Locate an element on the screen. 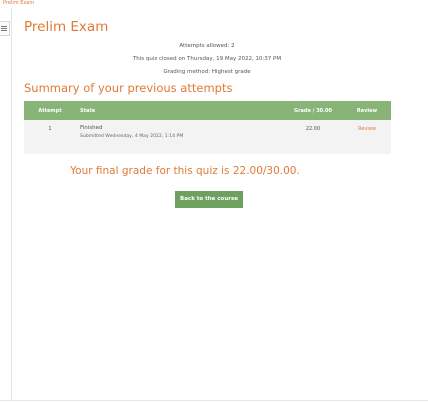 The height and width of the screenshot is (403, 428). menu-icon is located at coordinates (4, 28).